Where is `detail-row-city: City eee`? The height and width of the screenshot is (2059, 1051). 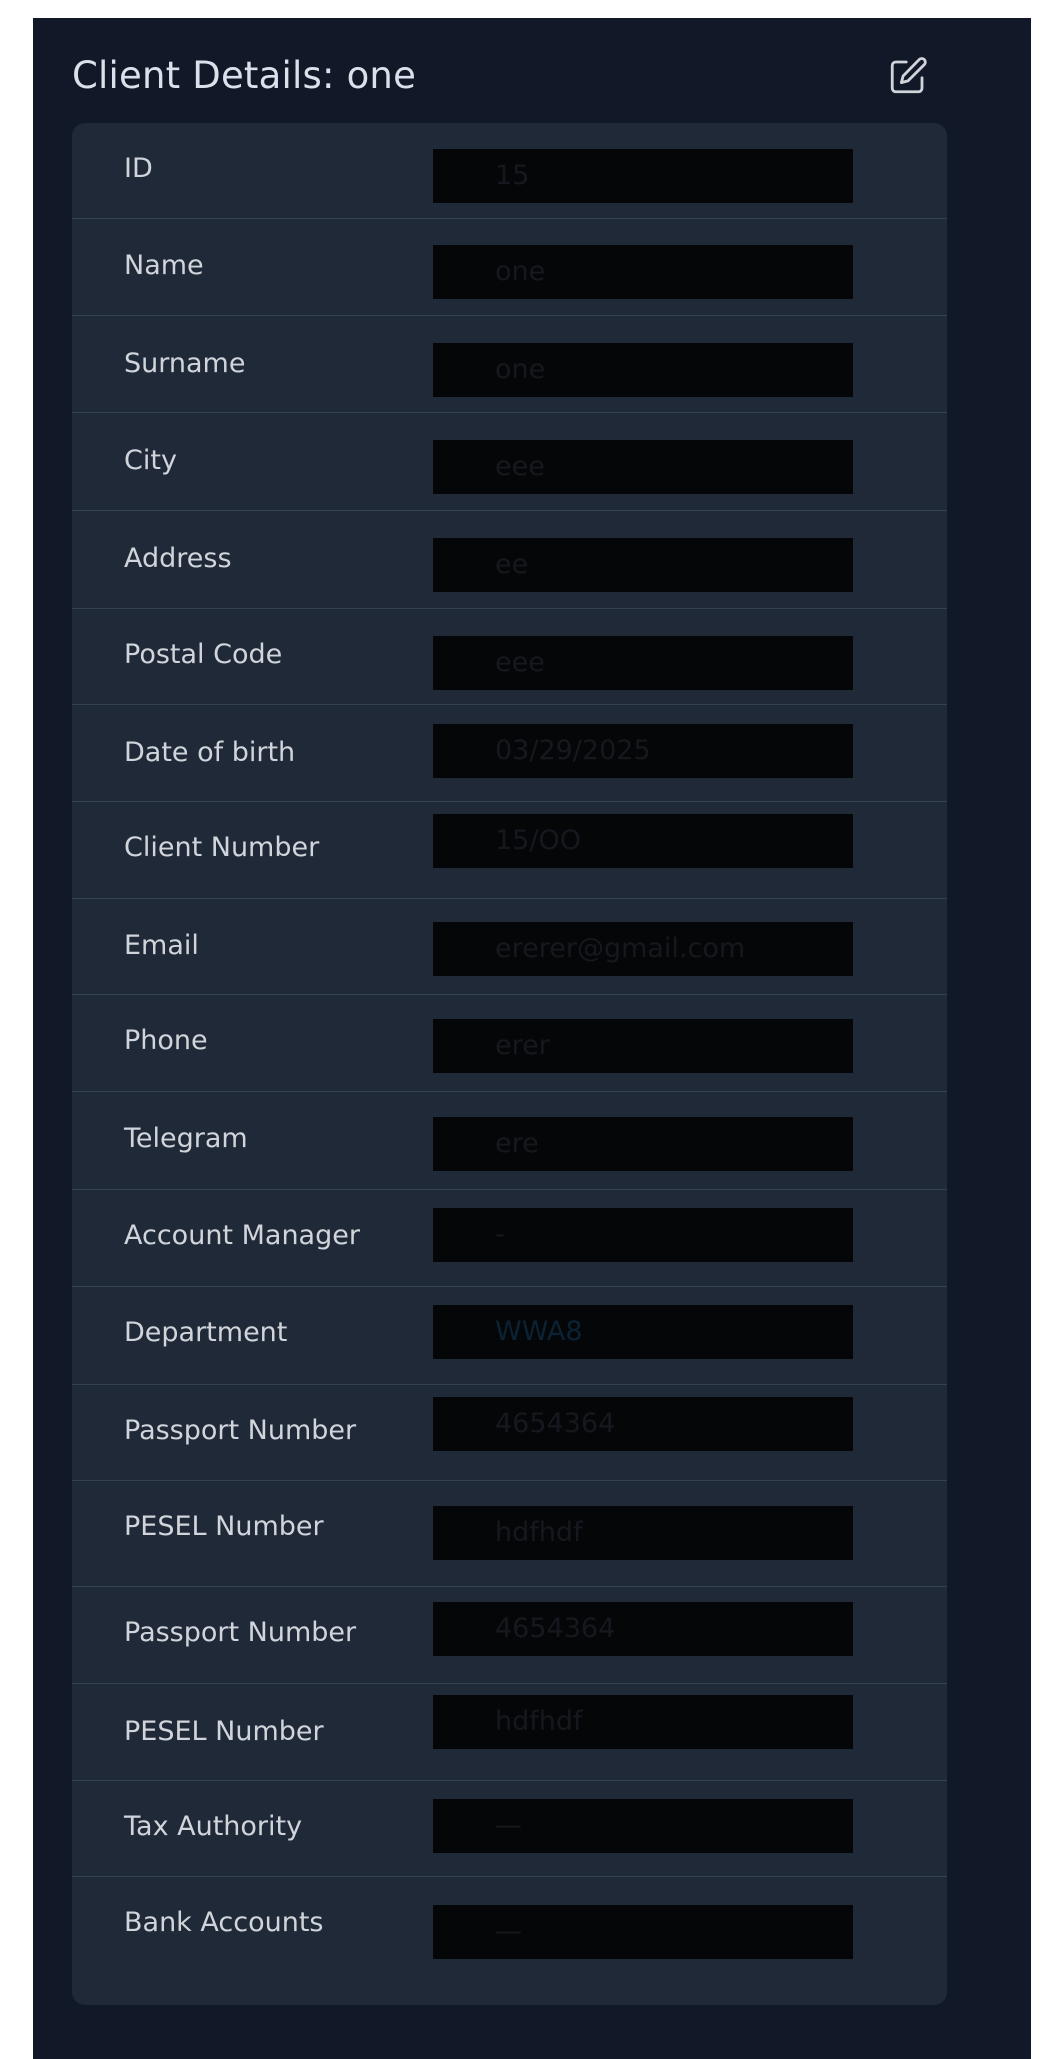 detail-row-city: City eee is located at coordinates (509, 462).